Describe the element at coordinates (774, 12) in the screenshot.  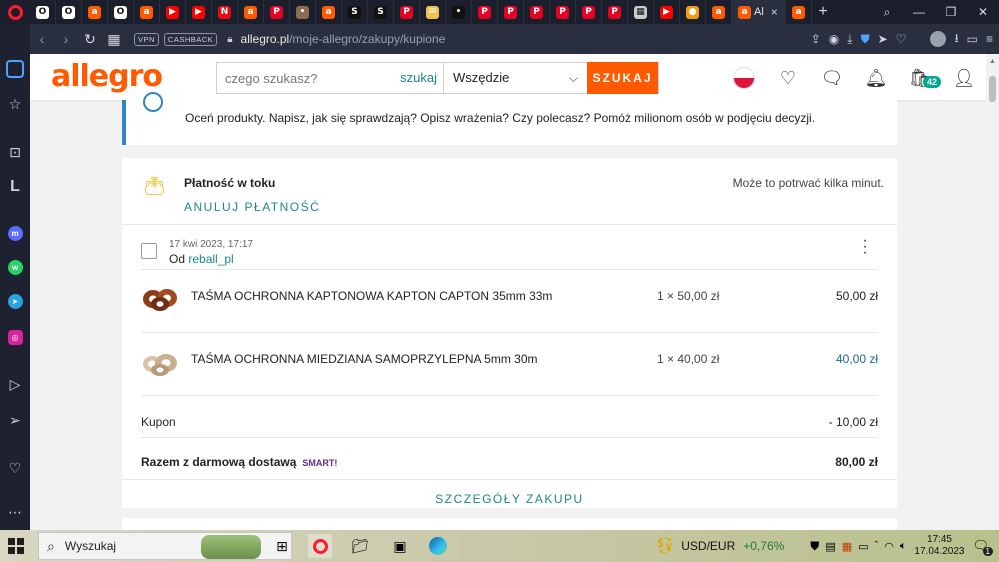
I see `tab-close-icon: ×` at that location.